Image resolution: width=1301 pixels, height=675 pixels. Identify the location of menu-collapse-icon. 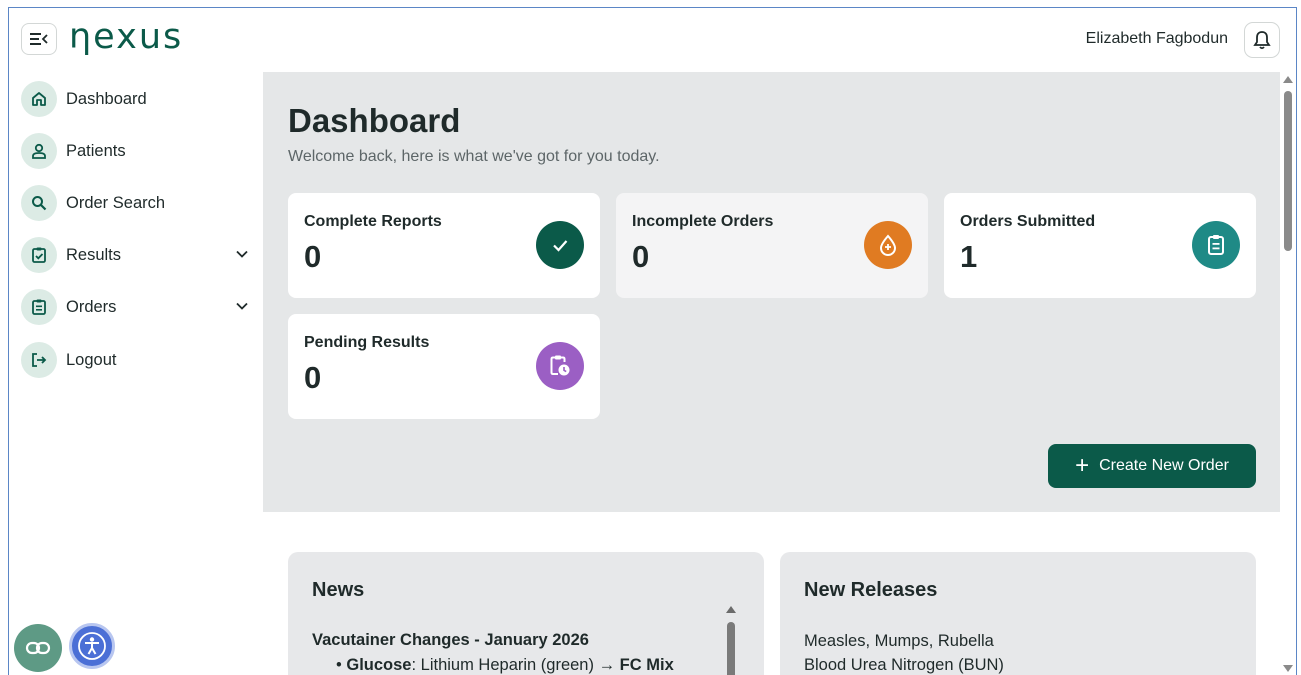
(39, 39).